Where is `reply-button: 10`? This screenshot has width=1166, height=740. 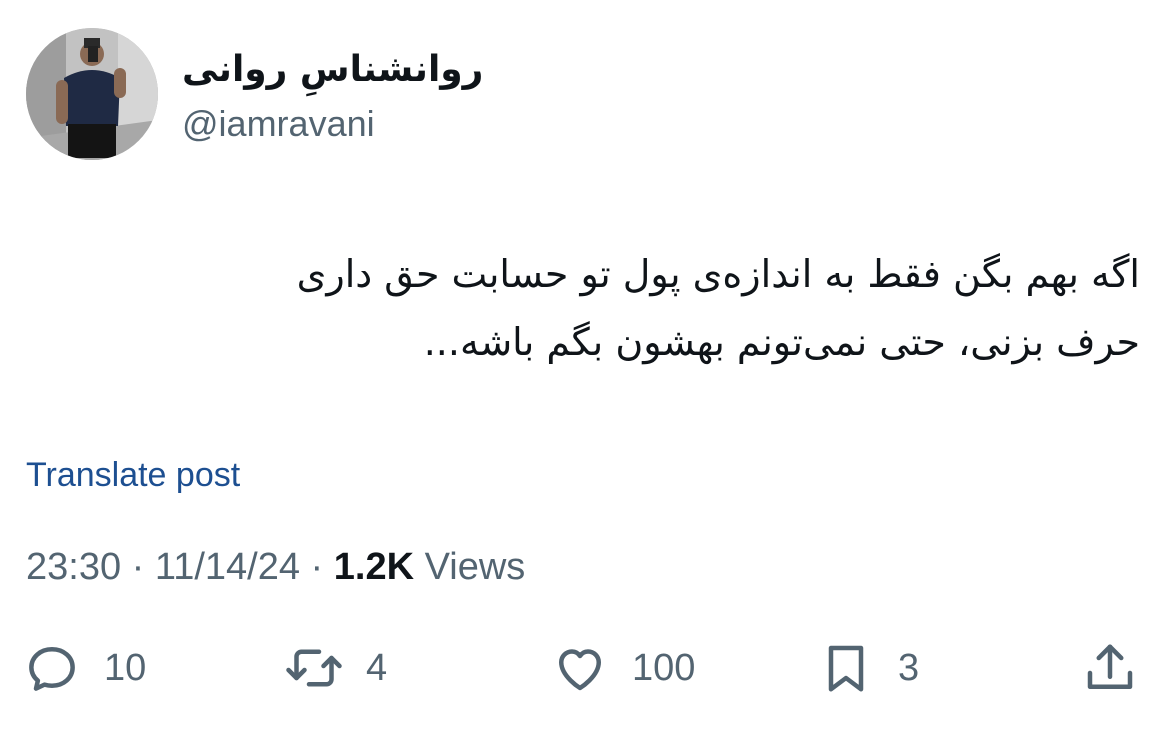
reply-button: 10 is located at coordinates (84, 668).